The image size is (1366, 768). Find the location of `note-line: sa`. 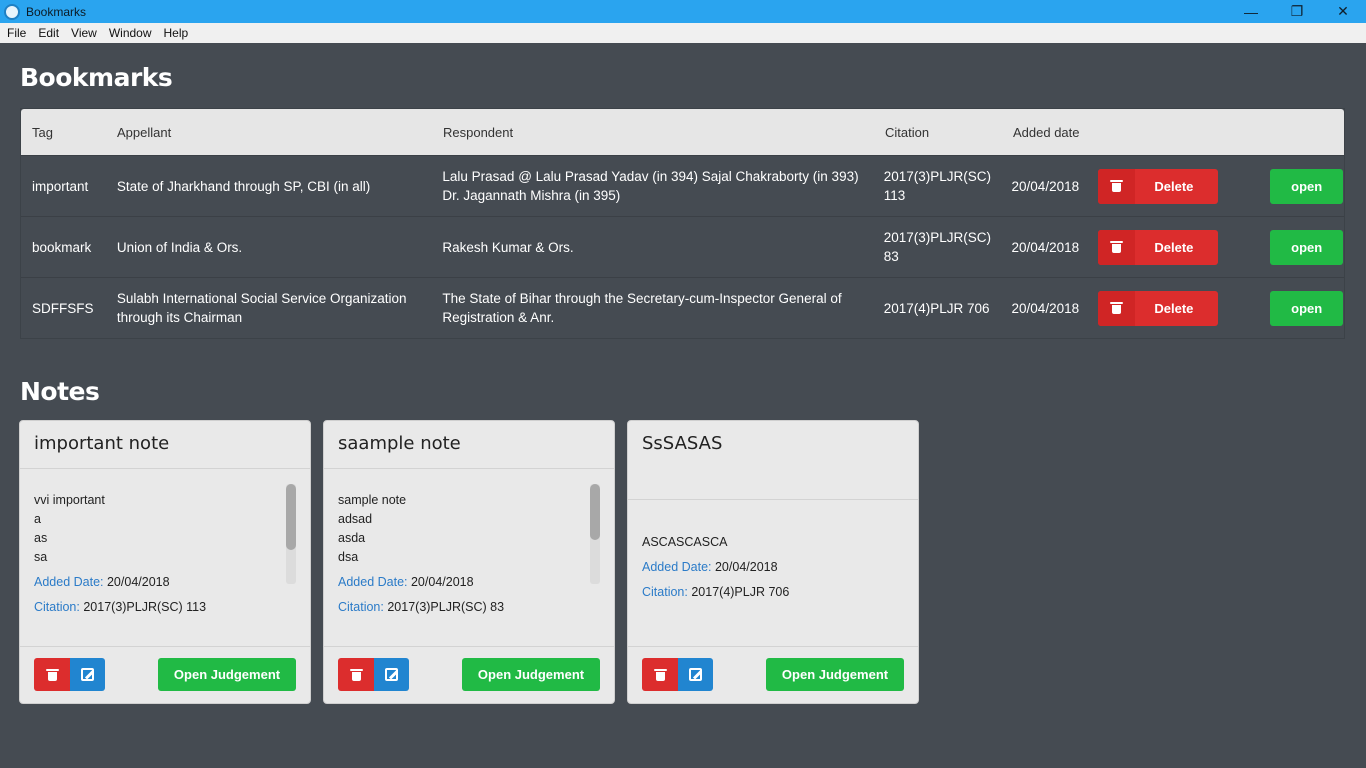

note-line: sa is located at coordinates (41, 557).